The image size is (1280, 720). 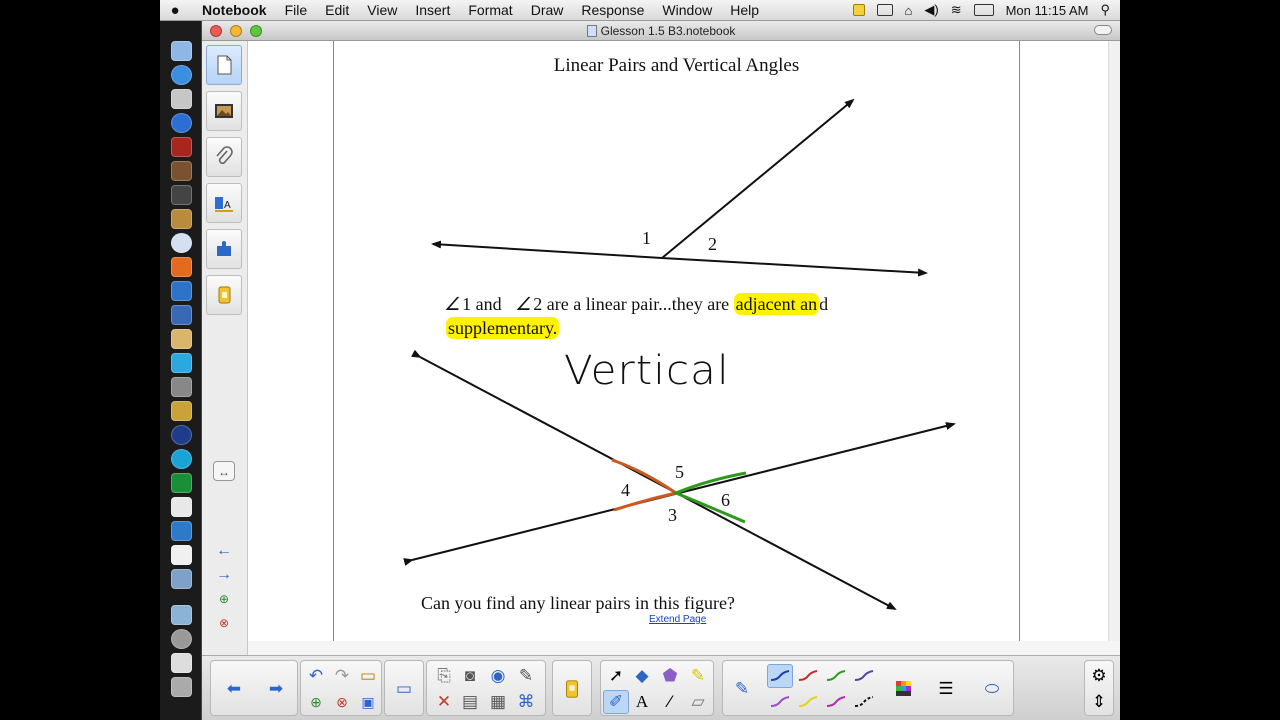 What do you see at coordinates (946, 689) in the screenshot?
I see `line-style-button: ☰` at bounding box center [946, 689].